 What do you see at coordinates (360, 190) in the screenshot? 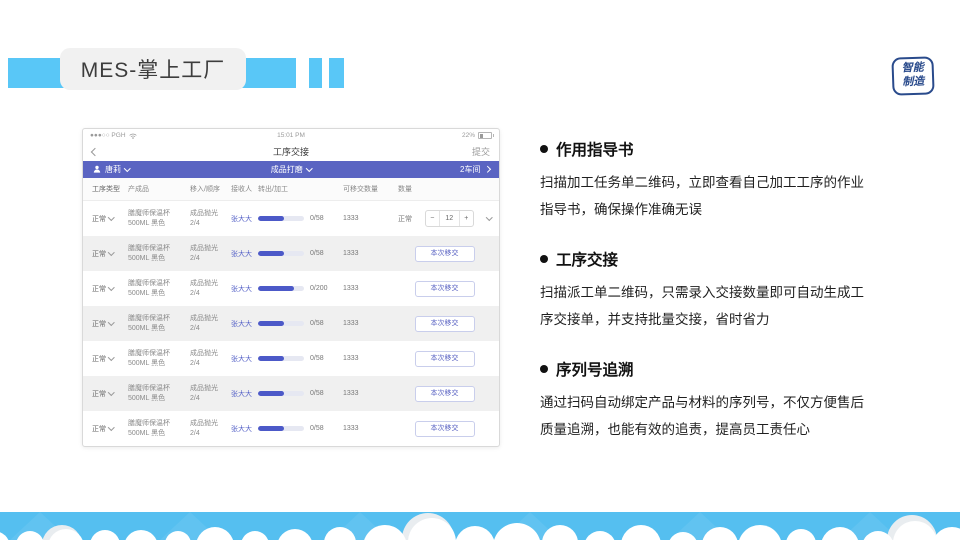
I see `column-header: 可移交数量` at bounding box center [360, 190].